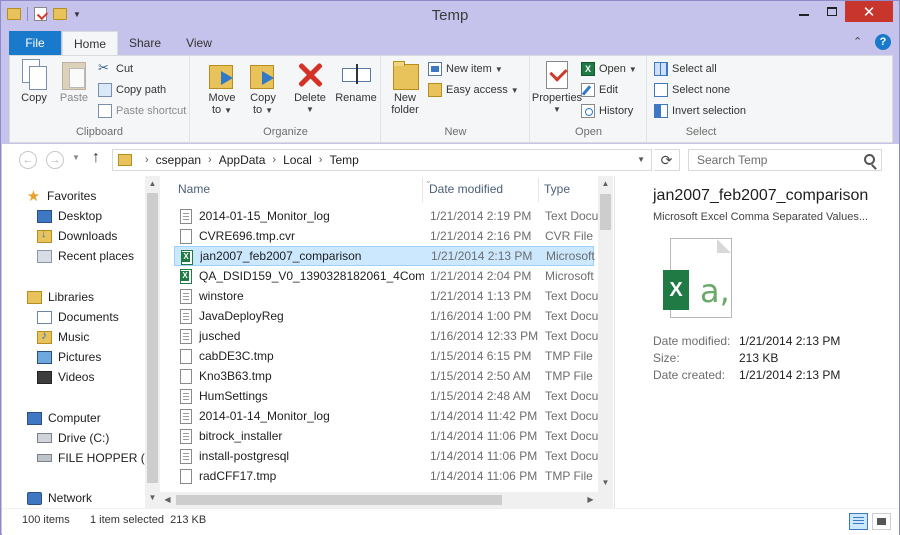 This screenshot has width=900, height=535. What do you see at coordinates (405, 87) in the screenshot?
I see `new-folder-button: New folder` at bounding box center [405, 87].